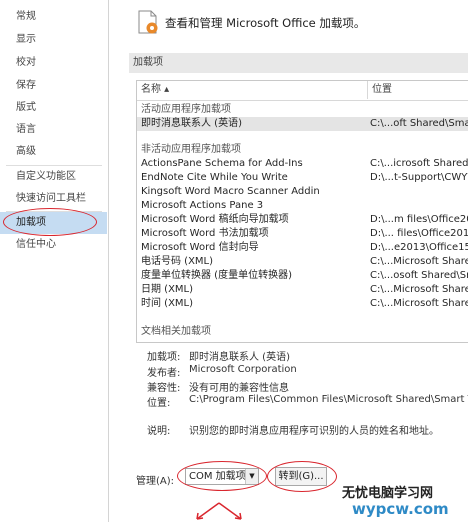 Image resolution: width=468 pixels, height=522 pixels. What do you see at coordinates (219, 511) in the screenshot?
I see `annotation-arrows-icon` at bounding box center [219, 511].